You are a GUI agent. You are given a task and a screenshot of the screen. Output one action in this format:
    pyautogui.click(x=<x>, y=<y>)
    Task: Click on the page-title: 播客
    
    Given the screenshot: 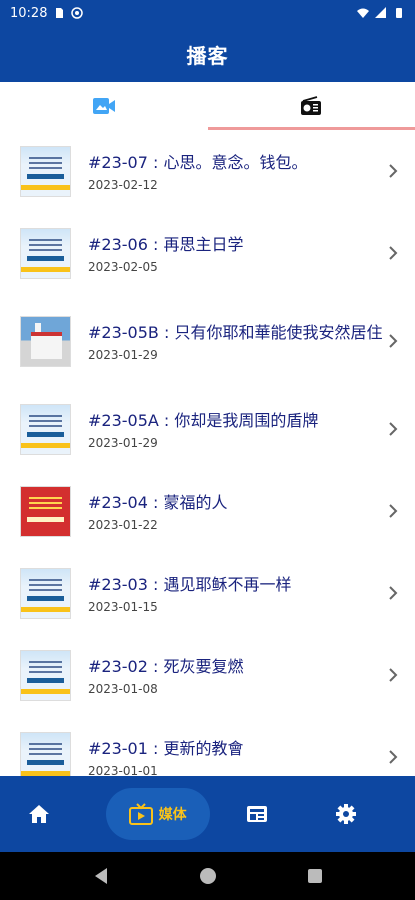 What is the action you would take?
    pyautogui.click(x=207, y=55)
    